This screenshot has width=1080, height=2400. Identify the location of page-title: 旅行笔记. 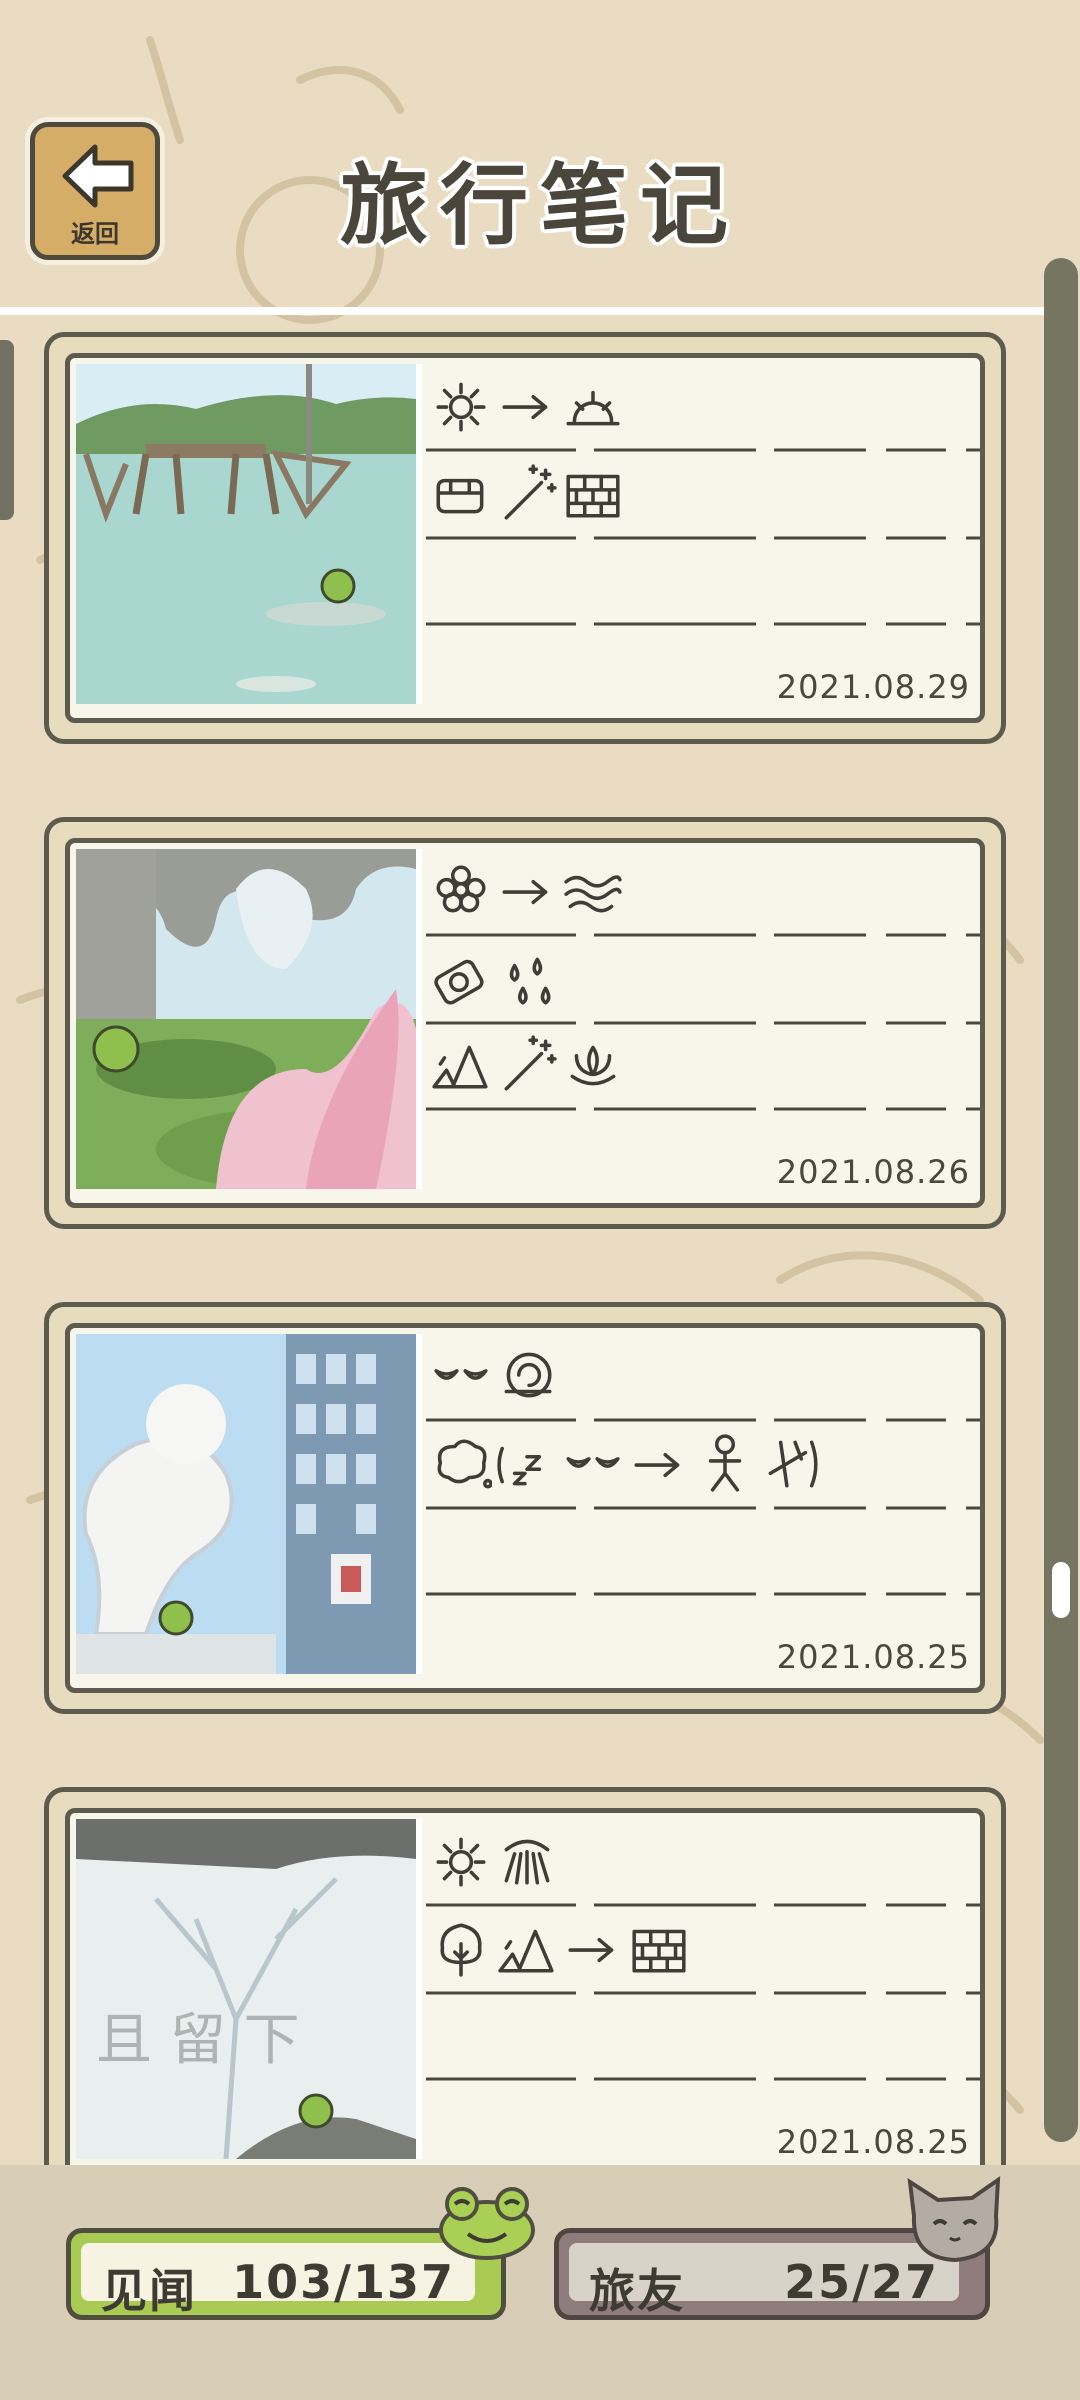
(539, 205).